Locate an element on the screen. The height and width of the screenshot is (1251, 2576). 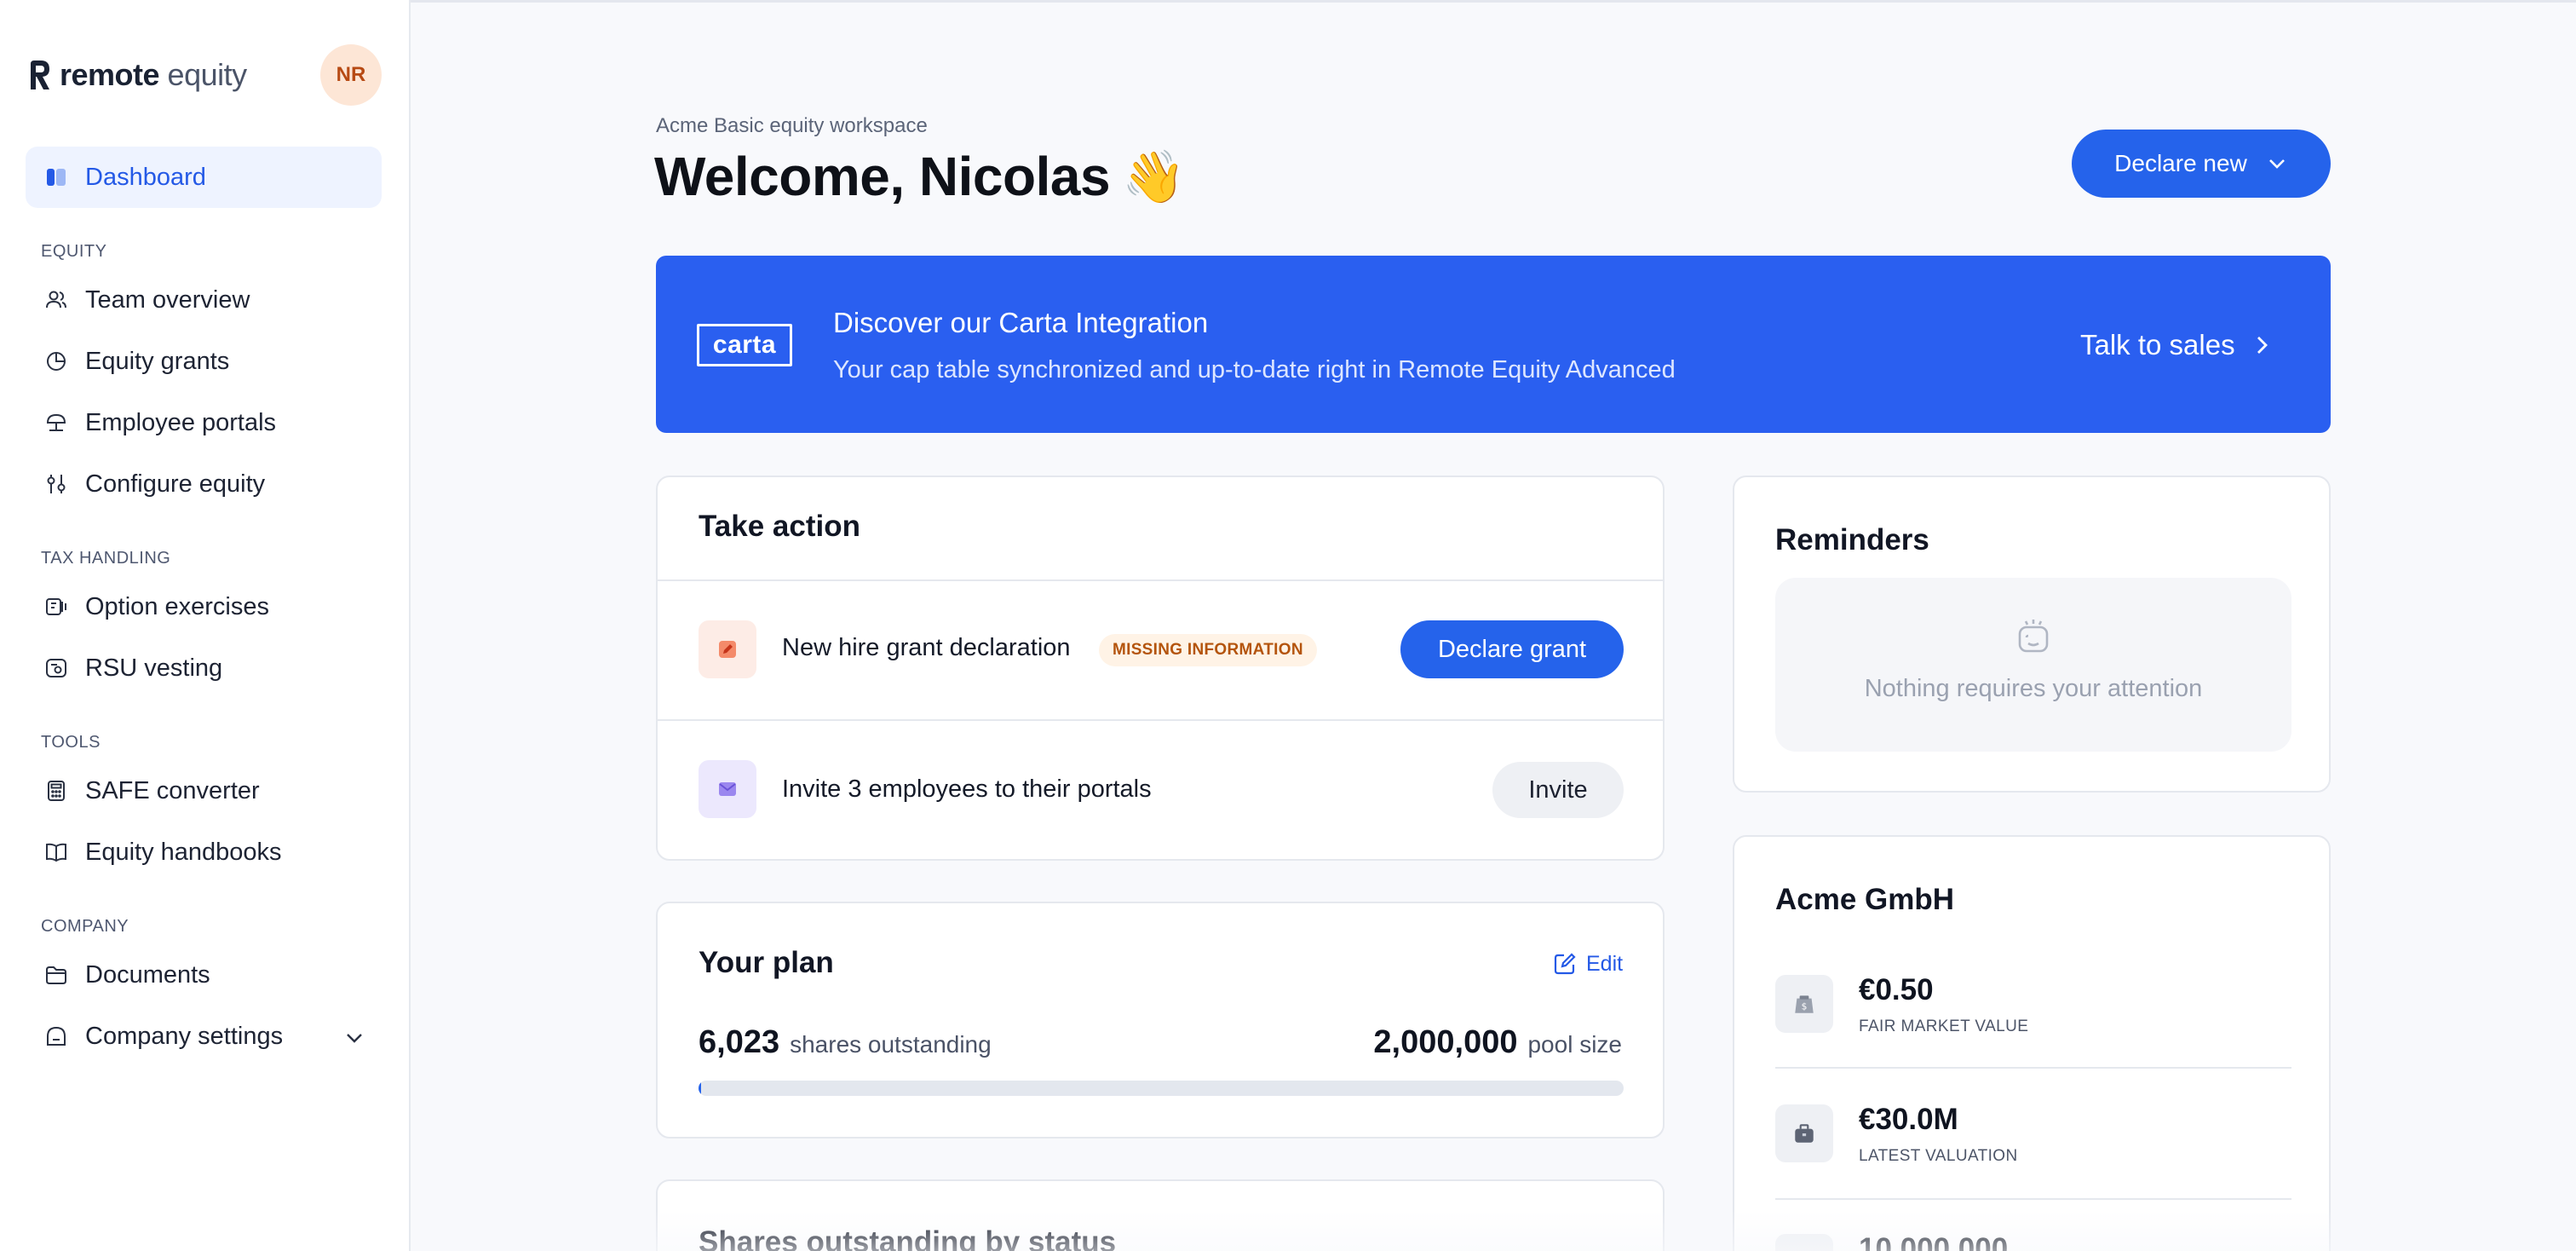
calculator-icon is located at coordinates (57, 791).